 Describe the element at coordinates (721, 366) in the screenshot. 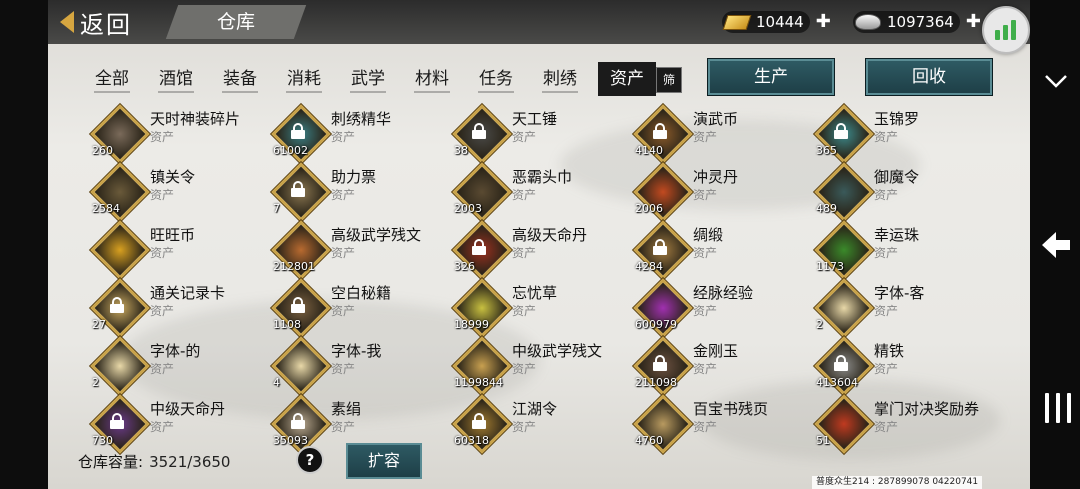

I see `item-slot: 211098 金刚玉 资产` at that location.